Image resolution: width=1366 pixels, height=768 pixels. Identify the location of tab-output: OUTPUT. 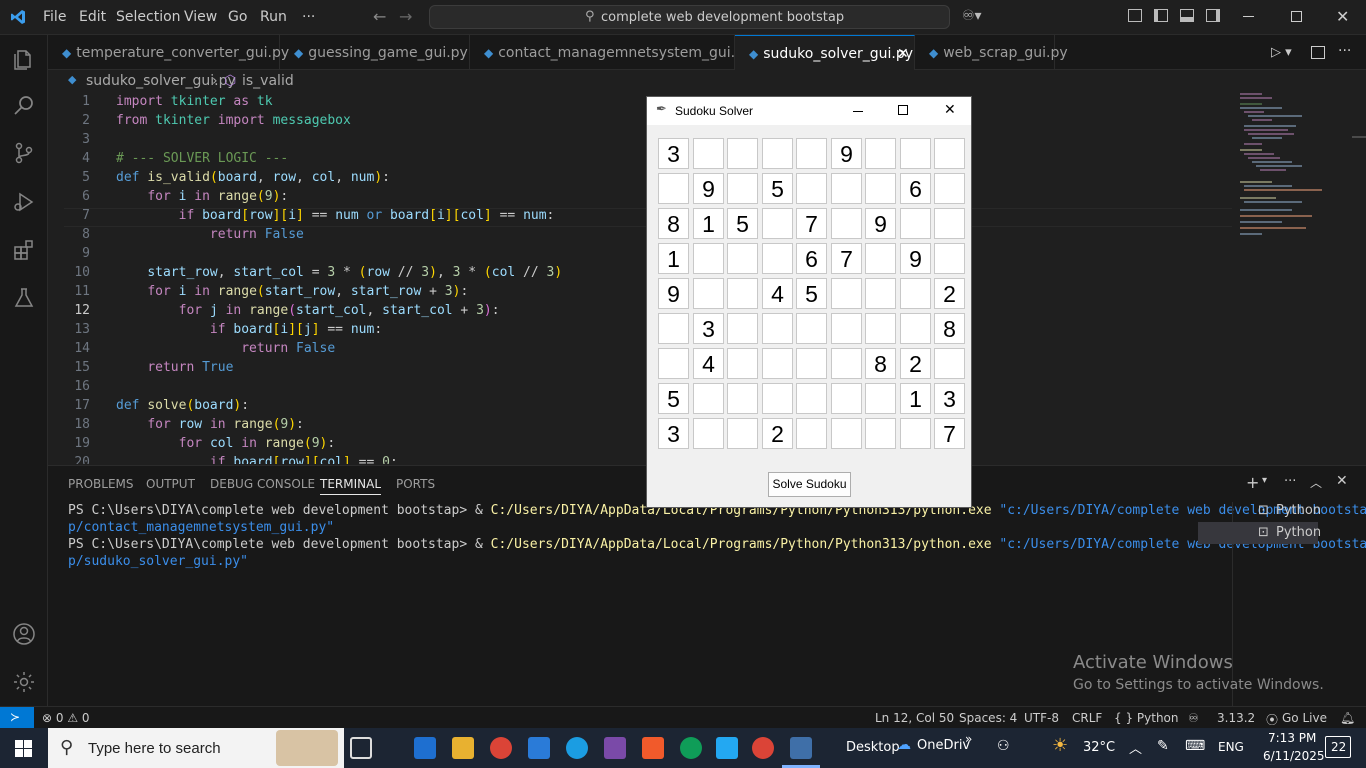
(170, 484).